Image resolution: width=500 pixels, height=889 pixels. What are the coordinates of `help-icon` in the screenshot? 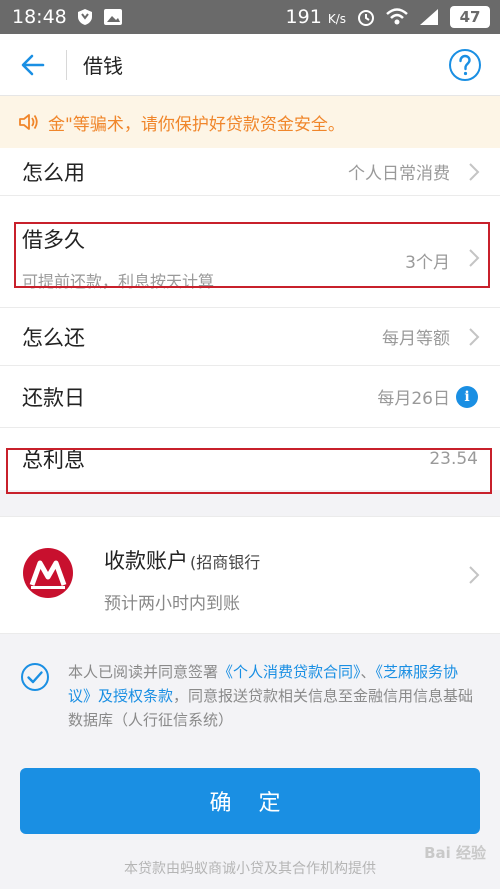 It's located at (465, 65).